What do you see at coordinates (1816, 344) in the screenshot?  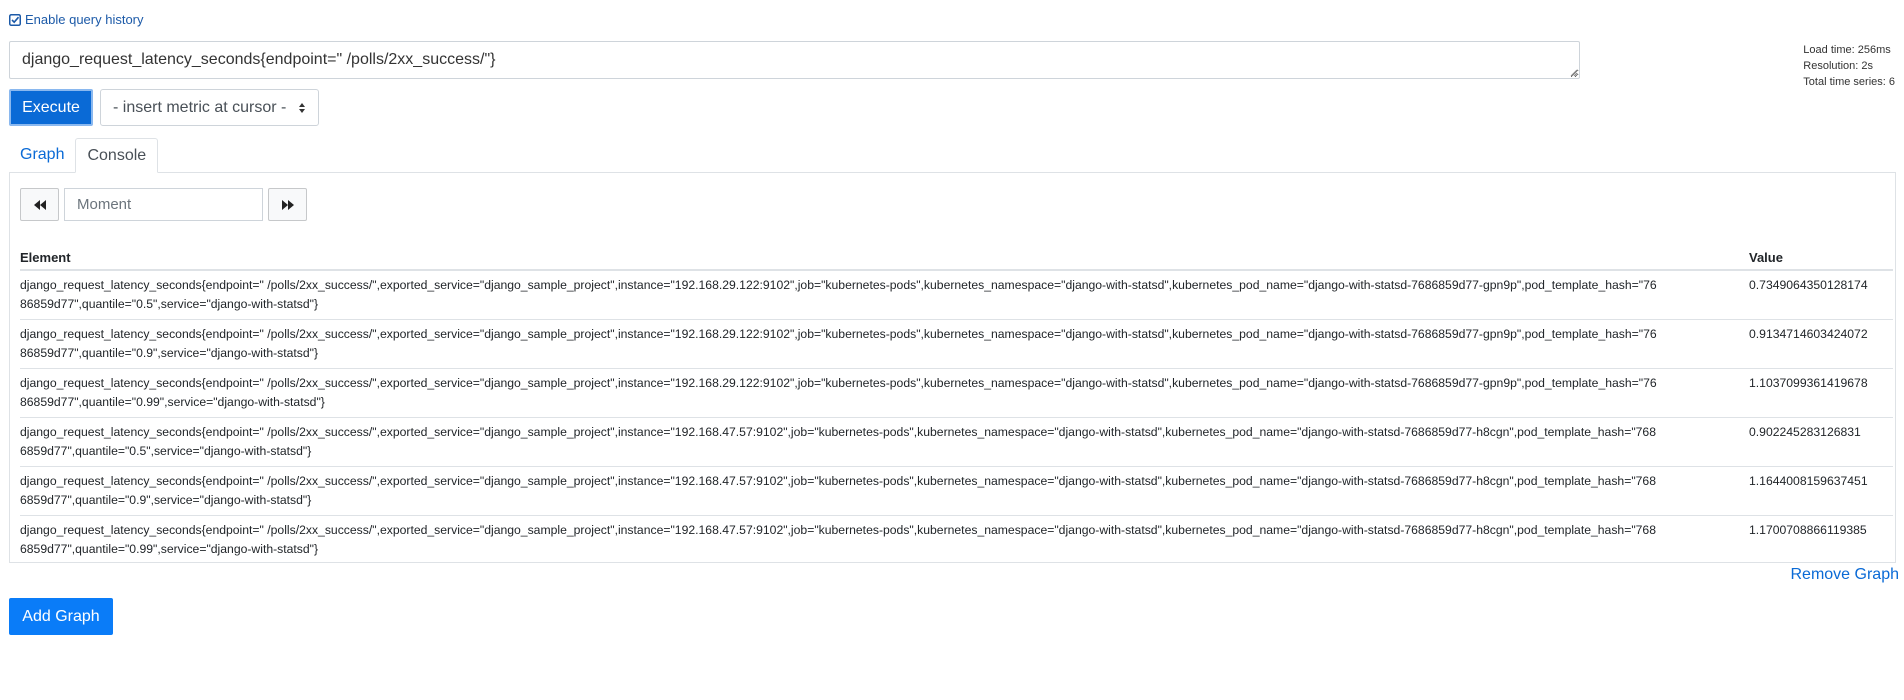 I see `value-cell: 0.9134714603424072` at bounding box center [1816, 344].